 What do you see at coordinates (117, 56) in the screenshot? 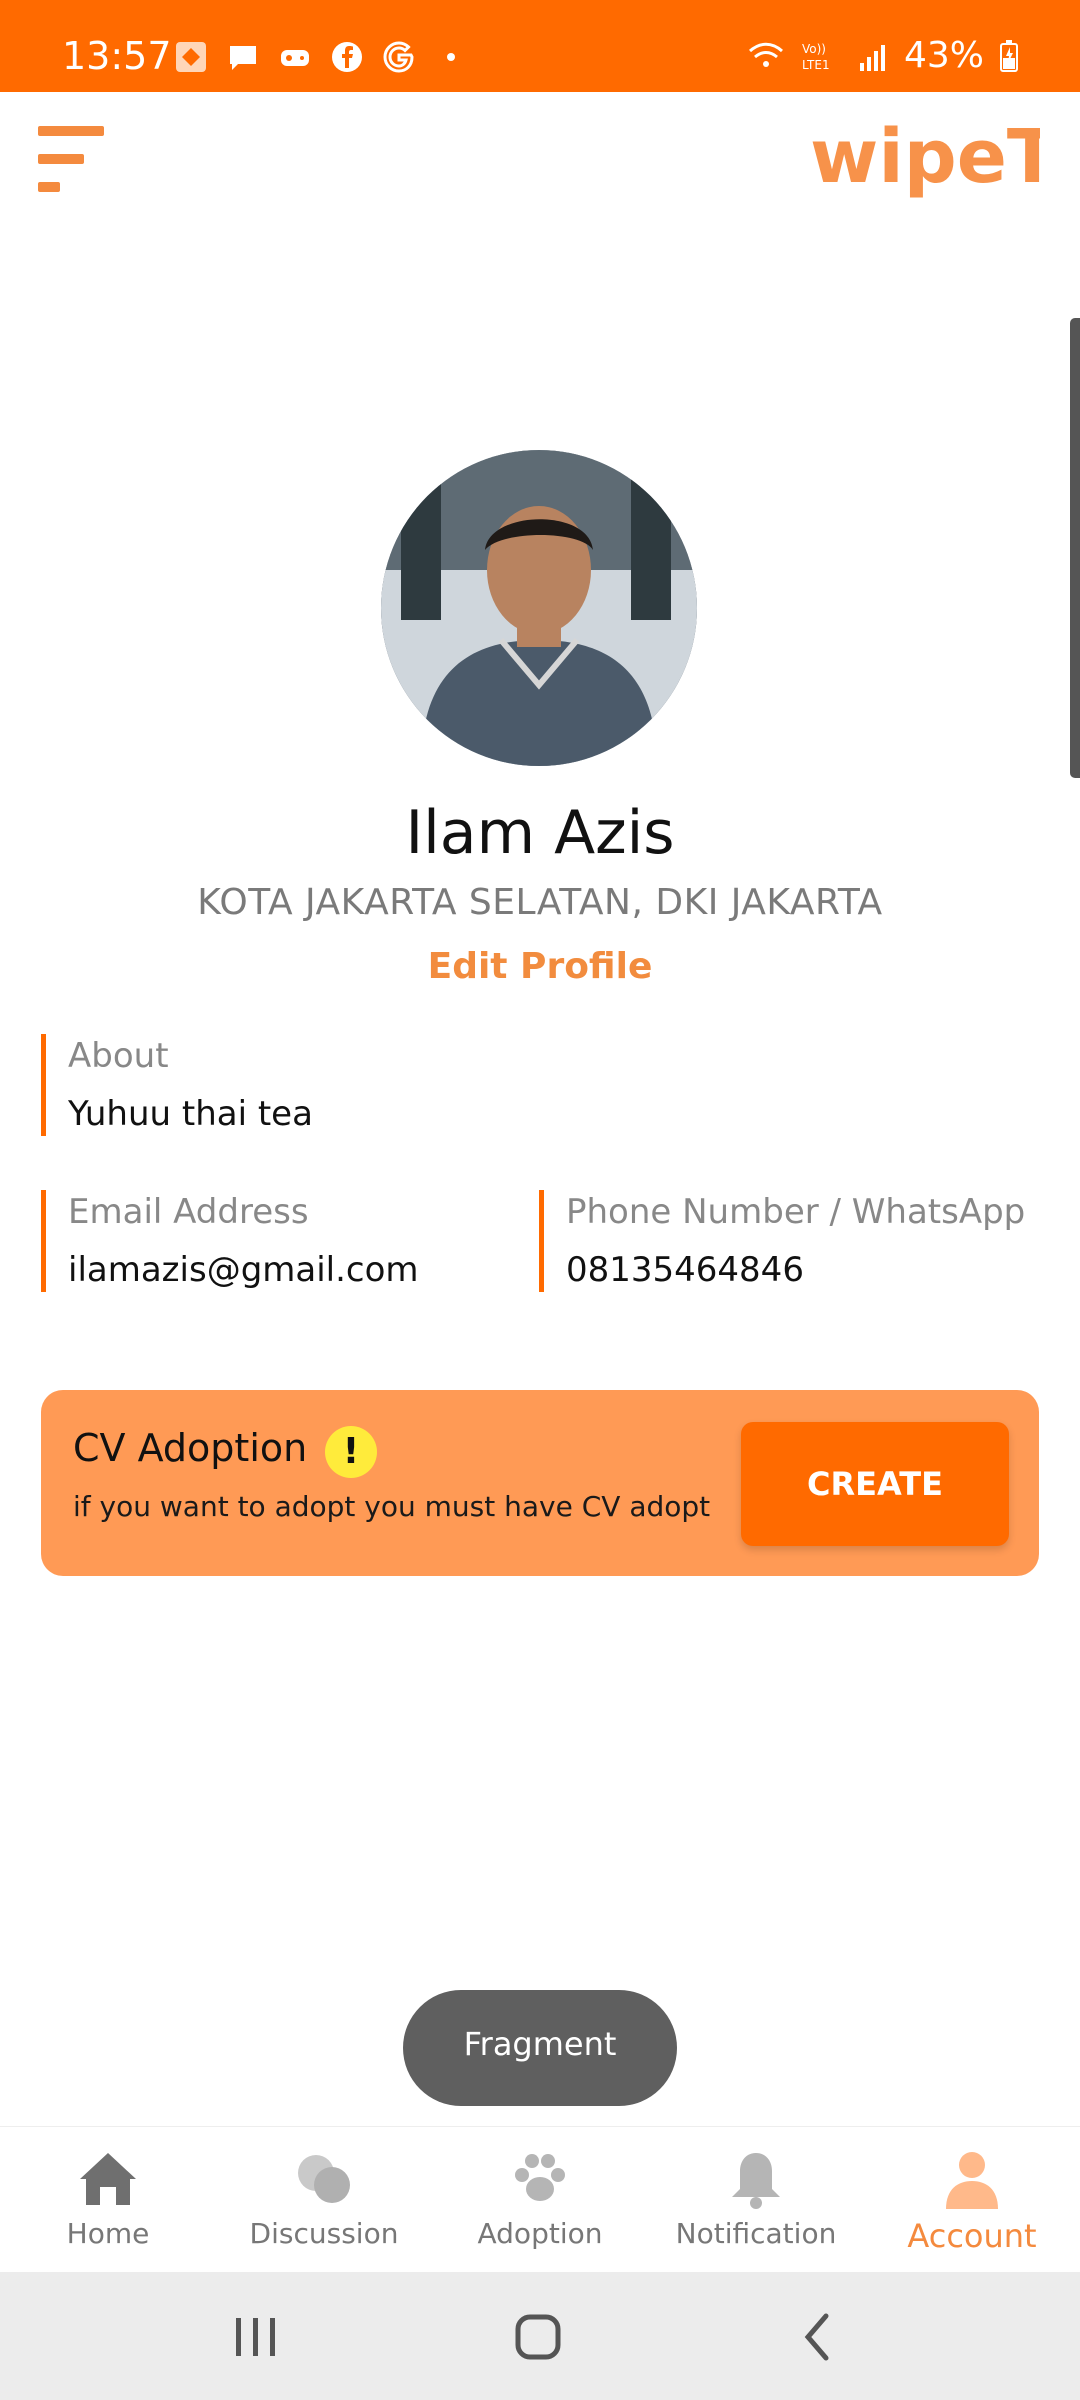
I see `status-time: 13:57` at bounding box center [117, 56].